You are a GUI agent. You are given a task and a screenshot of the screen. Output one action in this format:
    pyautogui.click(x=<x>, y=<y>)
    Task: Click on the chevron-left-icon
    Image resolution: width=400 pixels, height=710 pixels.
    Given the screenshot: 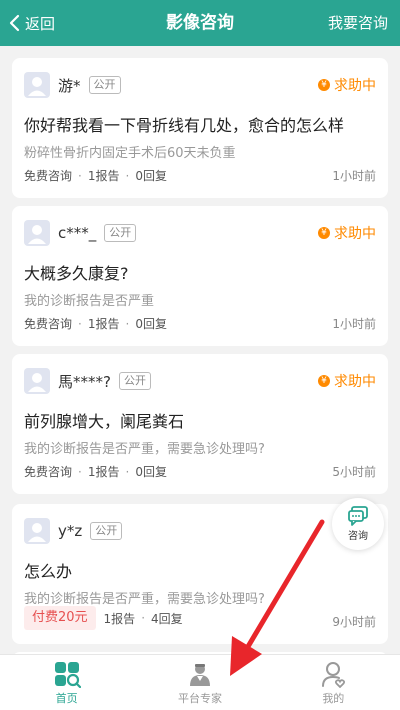 What is the action you would take?
    pyautogui.click(x=14, y=23)
    